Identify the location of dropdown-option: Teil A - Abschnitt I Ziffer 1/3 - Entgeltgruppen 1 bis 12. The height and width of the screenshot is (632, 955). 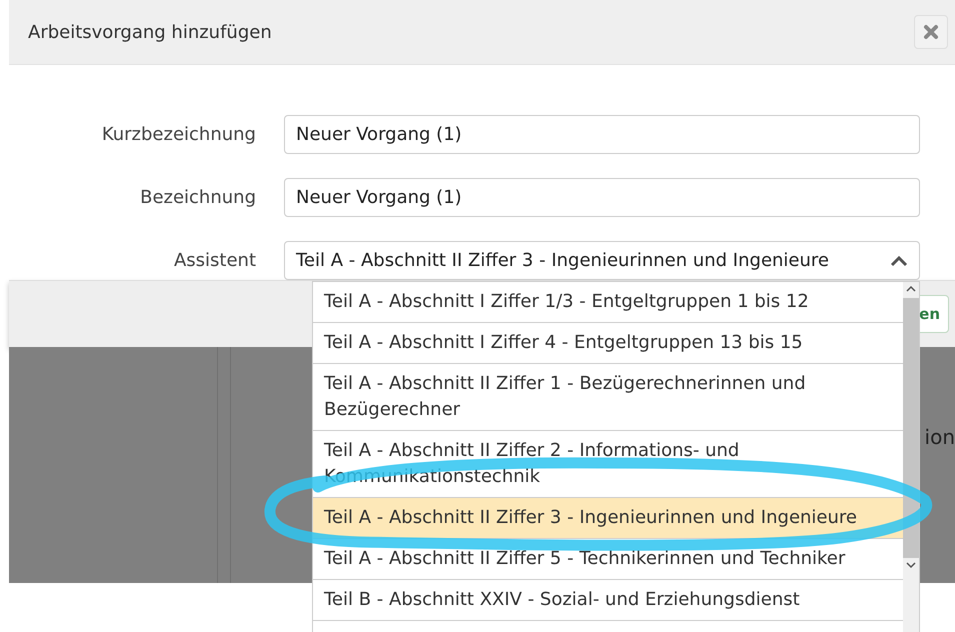
(608, 302).